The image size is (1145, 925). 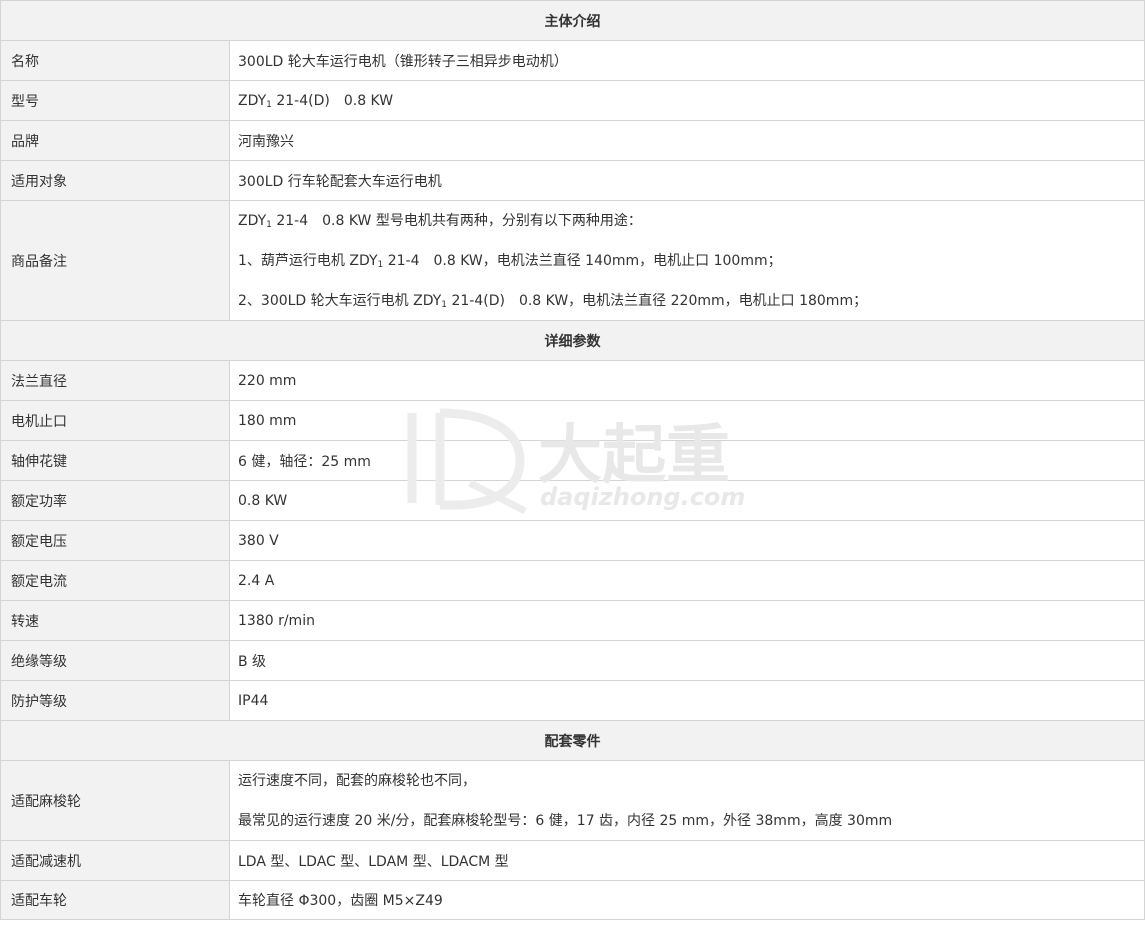 I want to click on row-value: LDA 型、LDAC 型、LDAM 型、LDACM 型, so click(x=687, y=860).